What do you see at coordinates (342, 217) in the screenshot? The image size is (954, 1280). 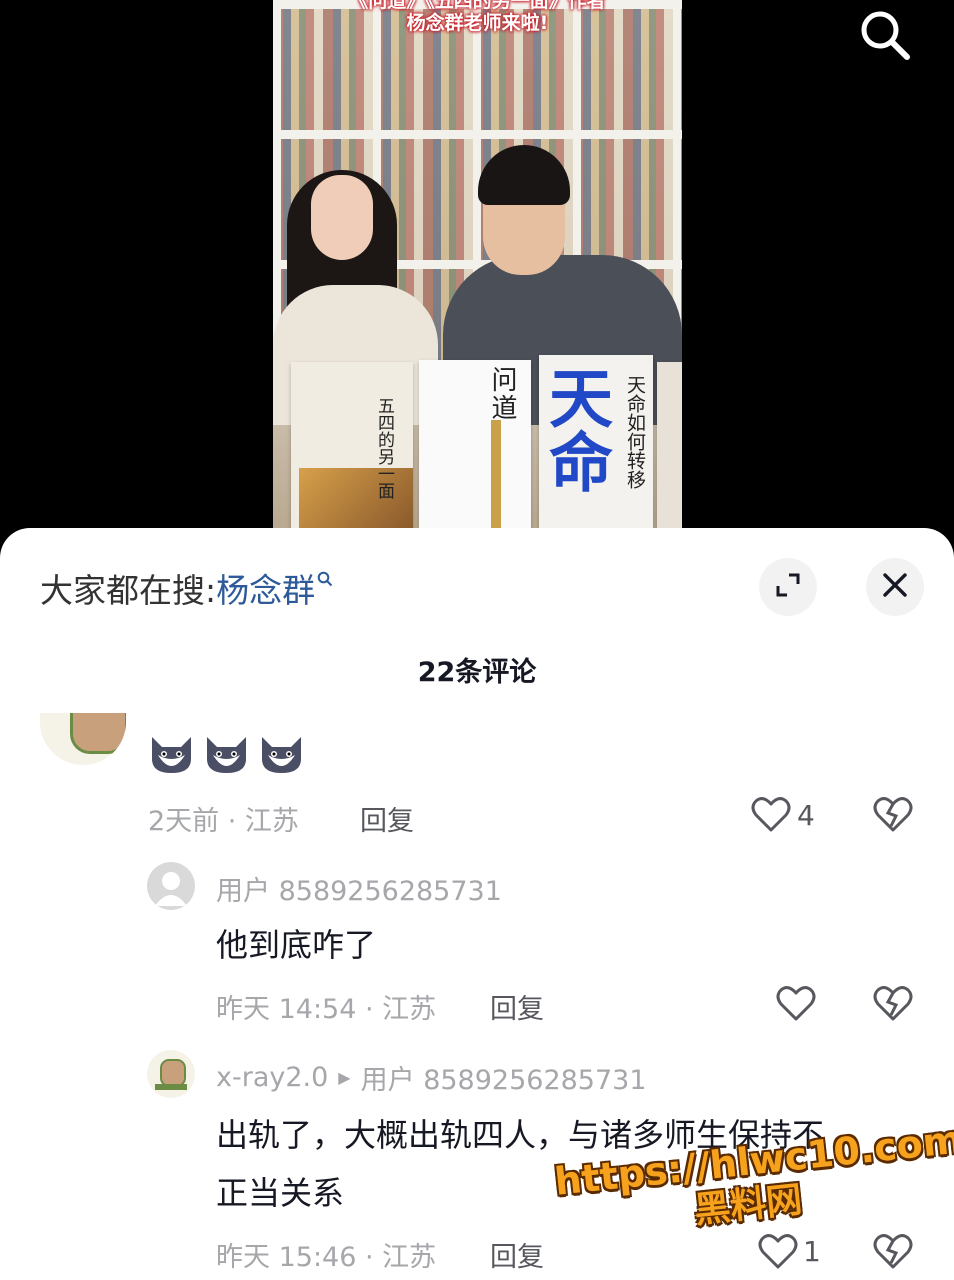 I see `host-woman-face` at bounding box center [342, 217].